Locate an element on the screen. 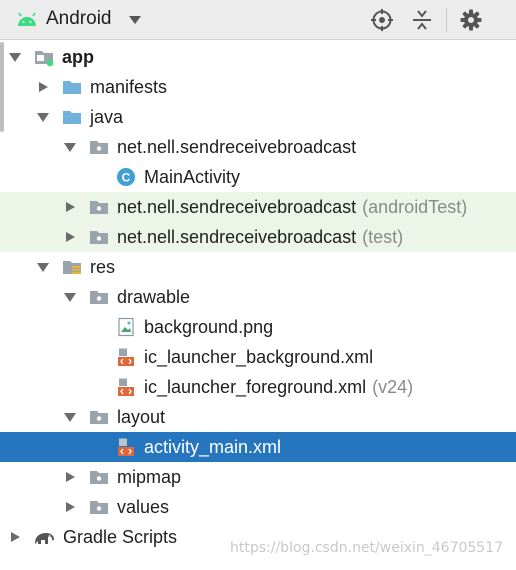 Image resolution: width=516 pixels, height=570 pixels. tree-item-label: background.png is located at coordinates (209, 327).